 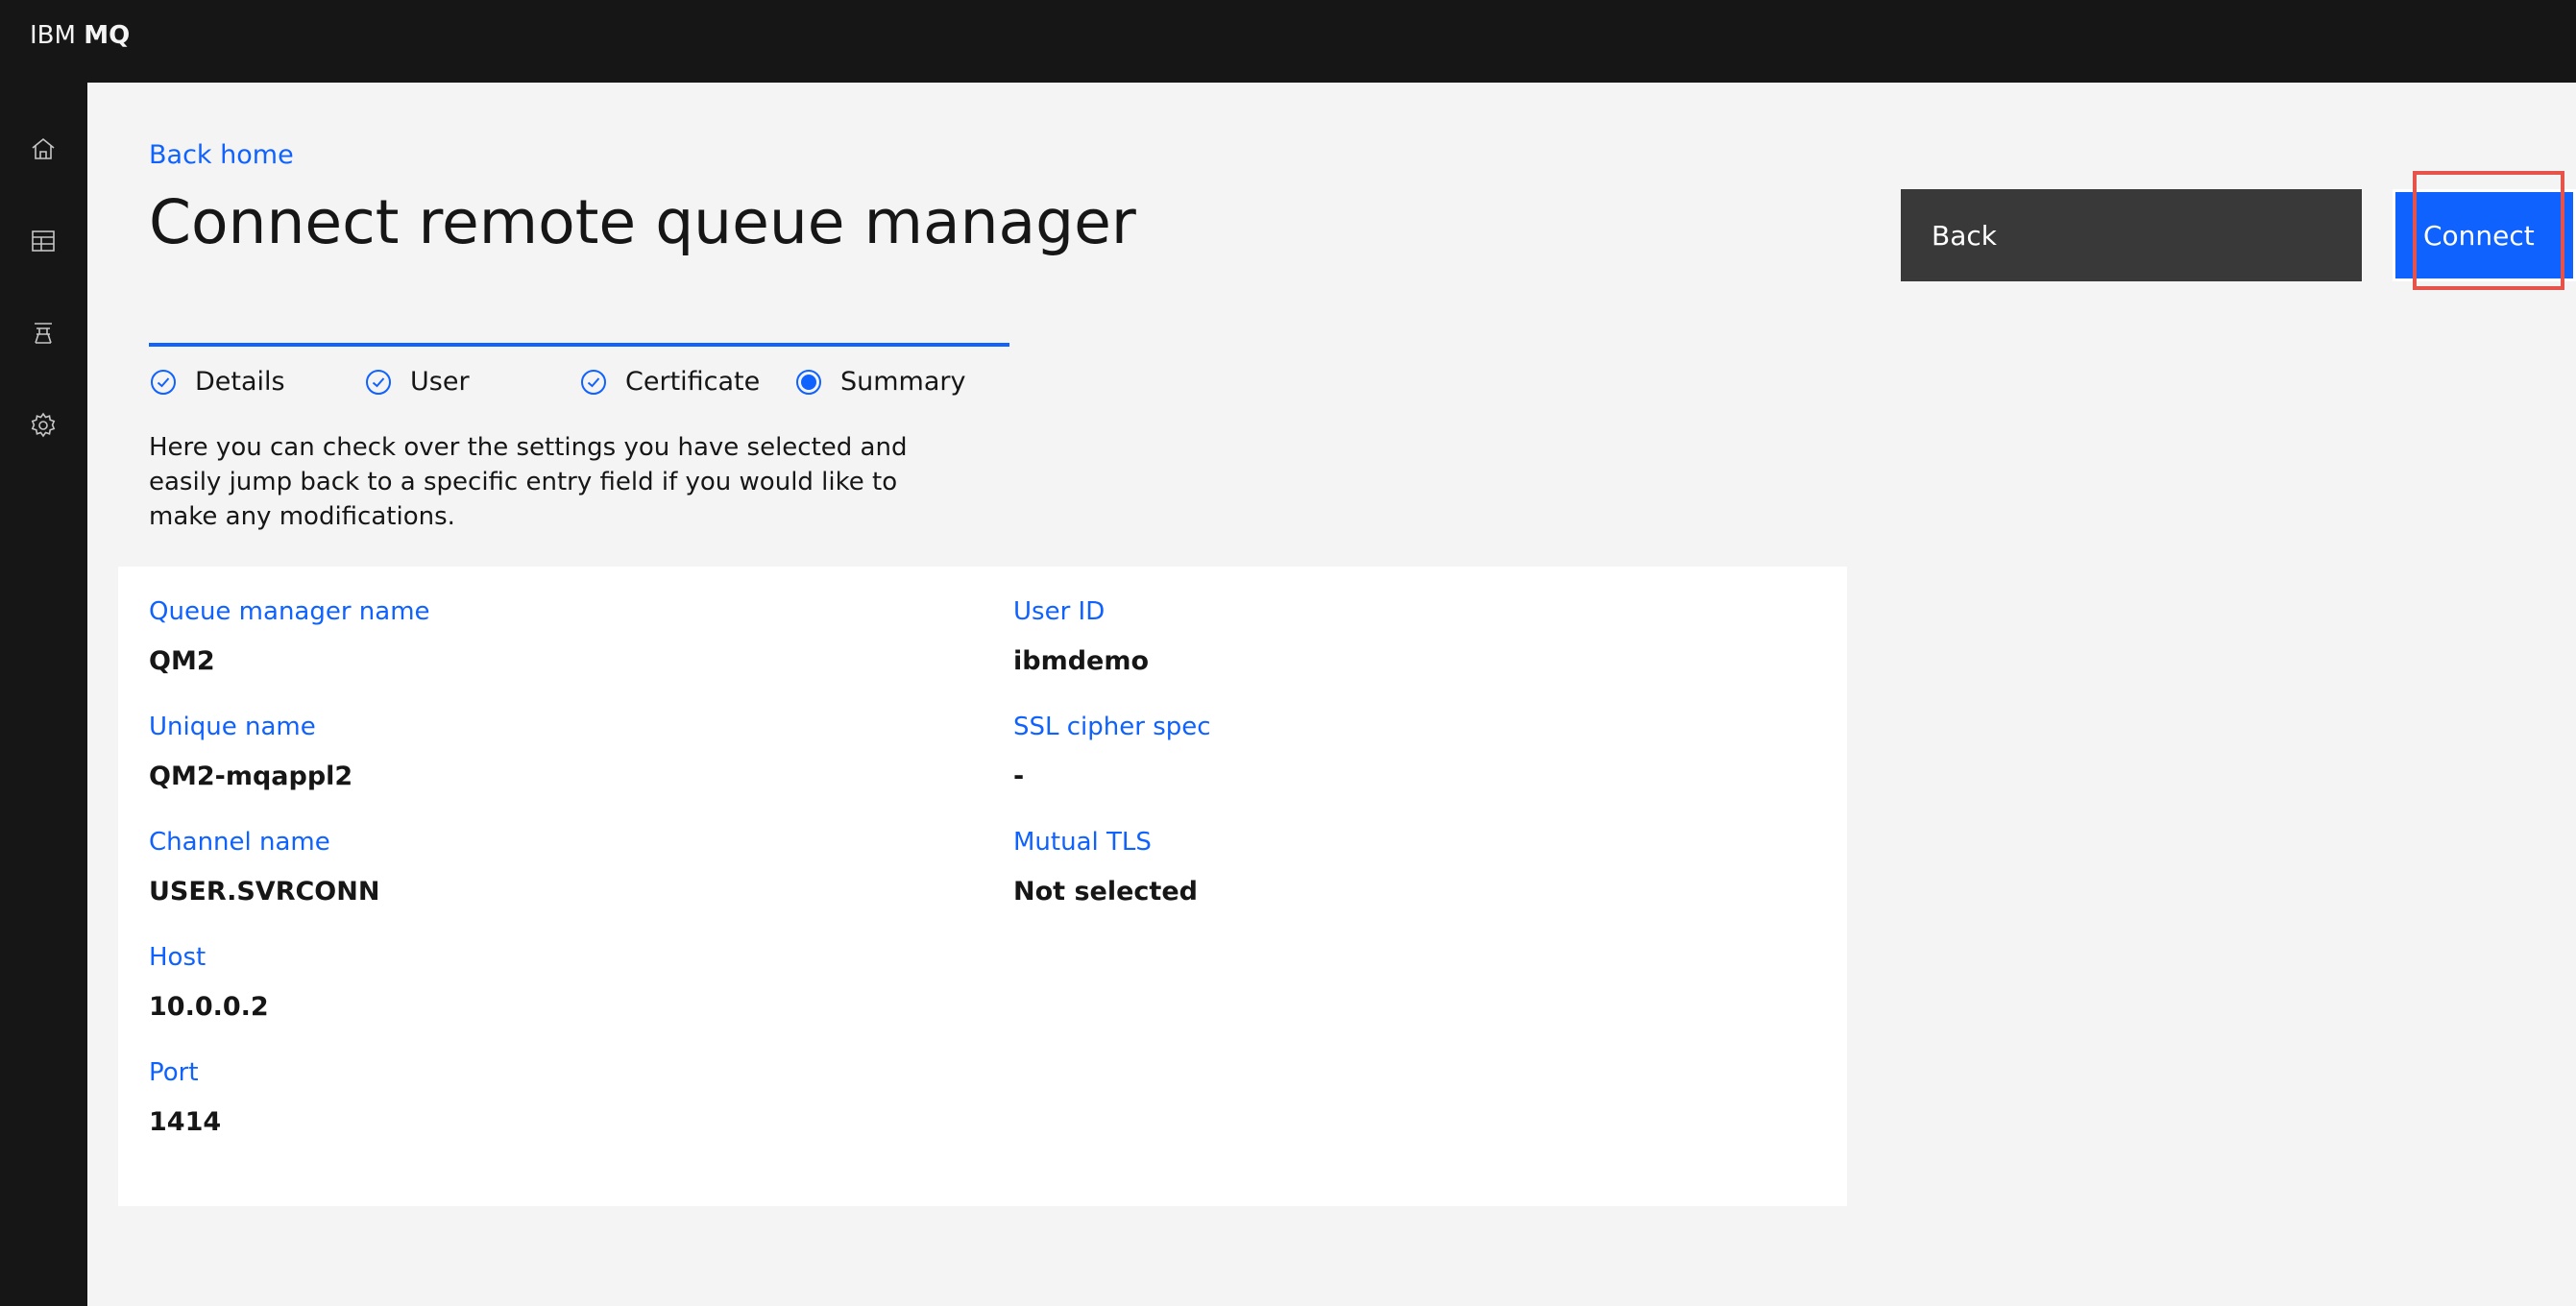 I want to click on user-id-value: ibmdemo, so click(x=1081, y=661).